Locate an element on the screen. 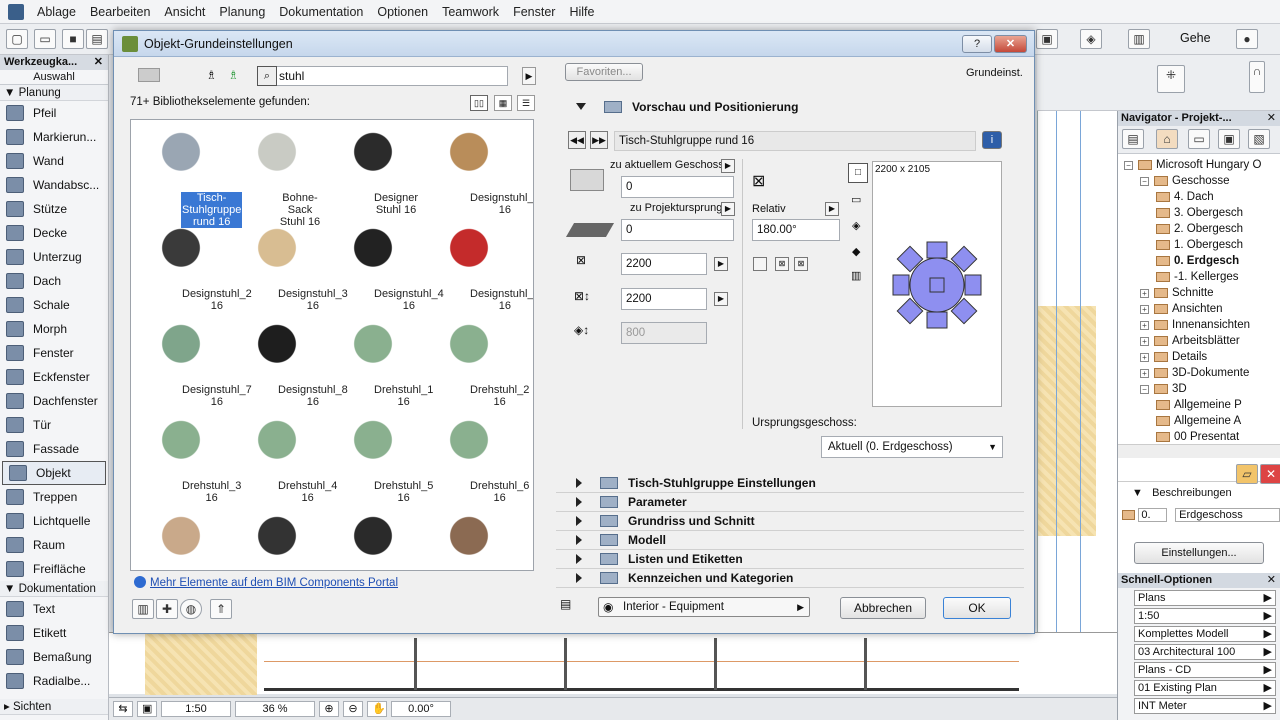 This screenshot has width=1280, height=720. view-grid-icon: ▦ is located at coordinates (503, 103).